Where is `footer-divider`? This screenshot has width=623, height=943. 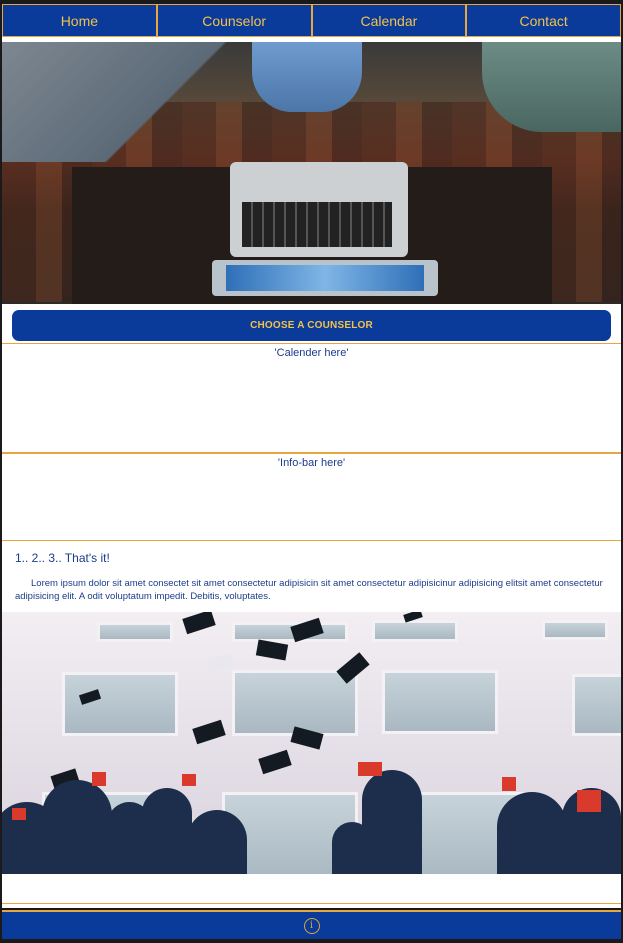 footer-divider is located at coordinates (311, 903).